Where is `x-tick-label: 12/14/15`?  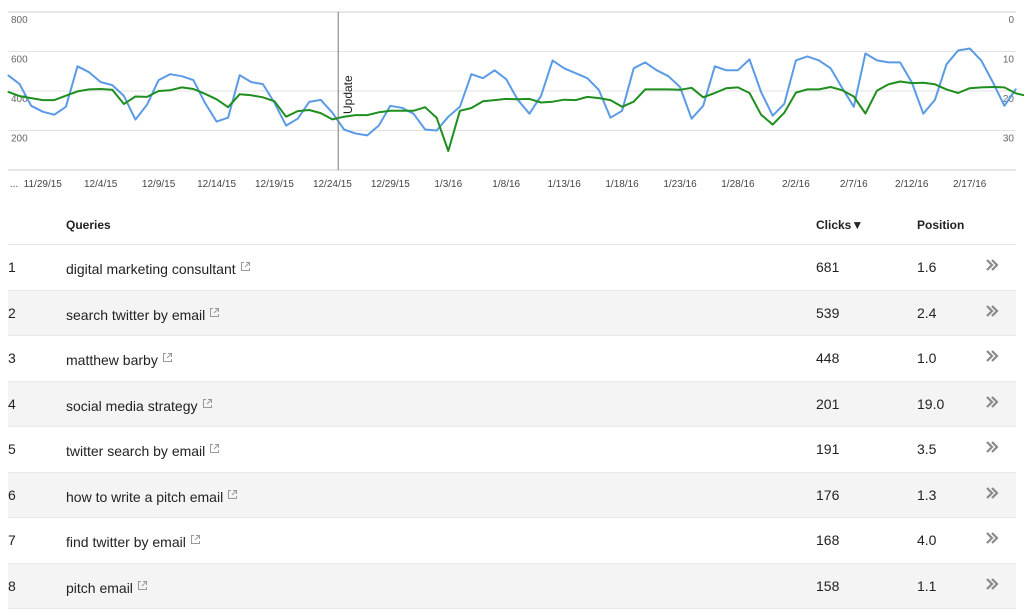
x-tick-label: 12/14/15 is located at coordinates (216, 184).